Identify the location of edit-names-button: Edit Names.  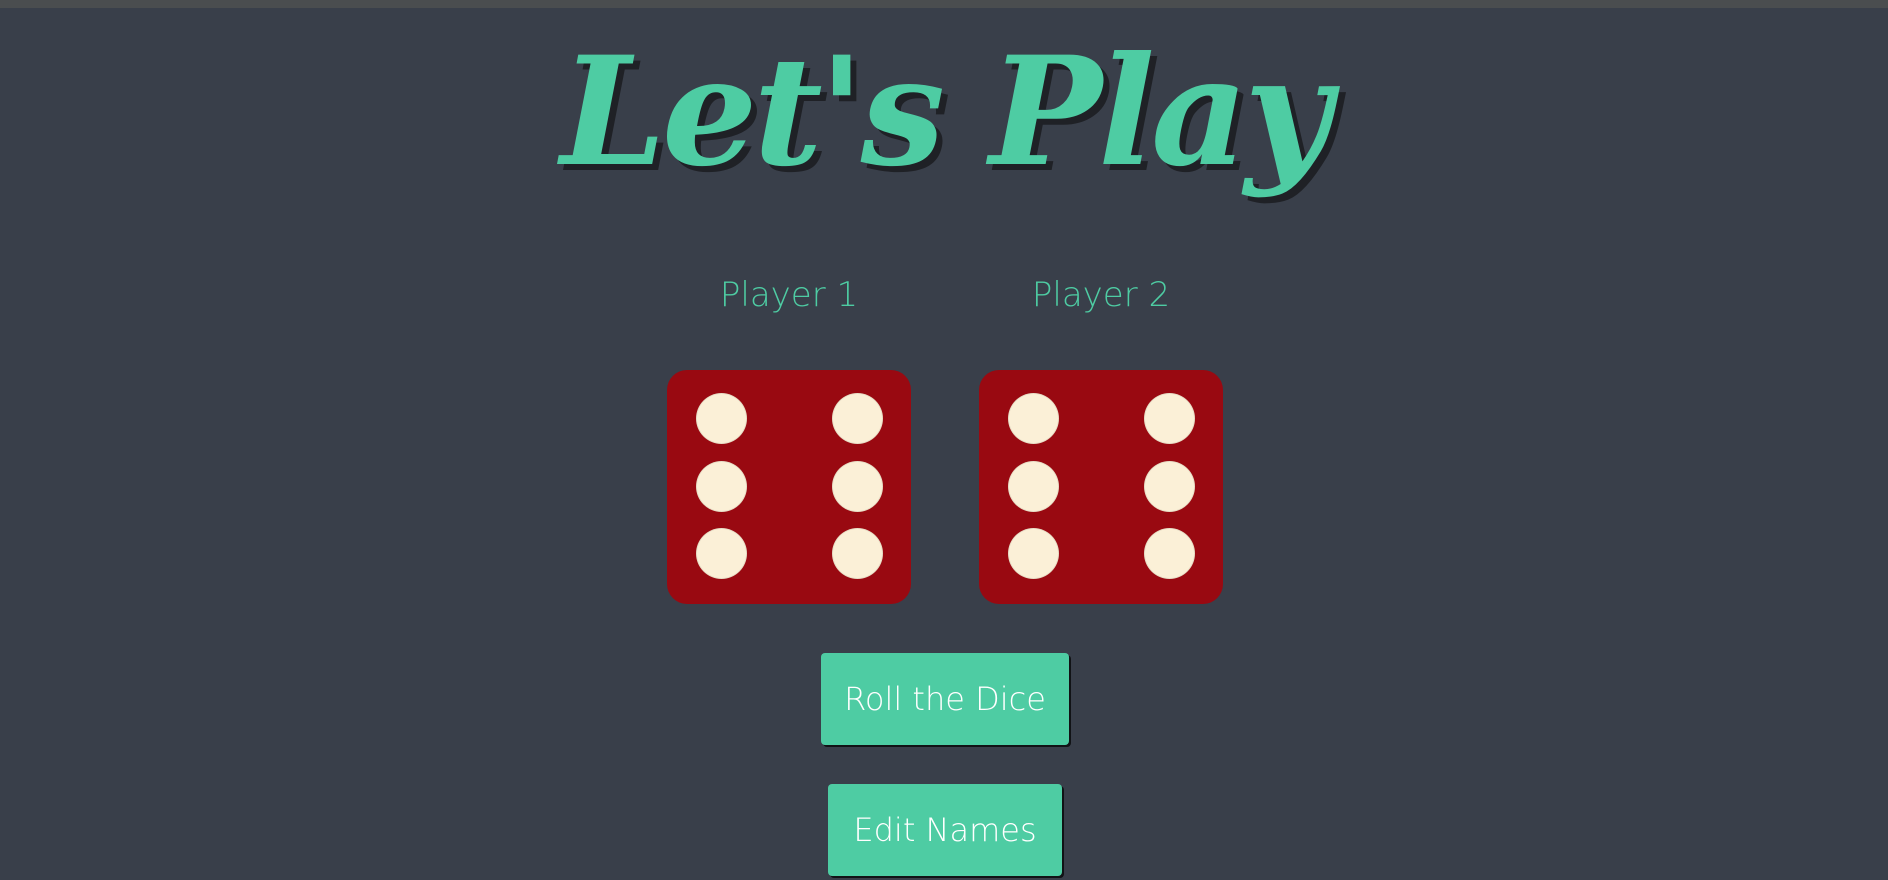
(945, 830).